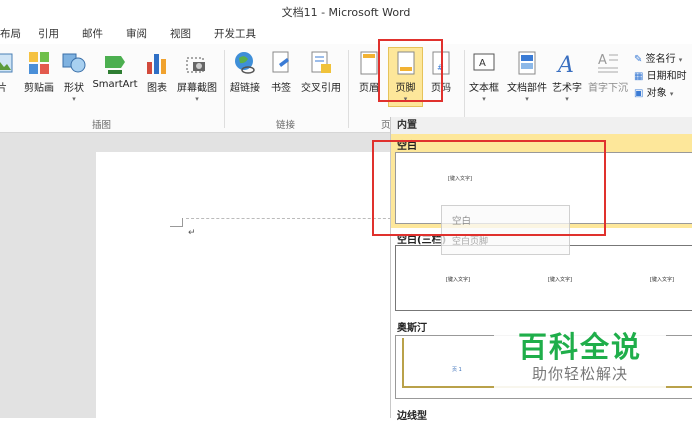 The image size is (692, 422). Describe the element at coordinates (579, 347) in the screenshot. I see `watermark-title: 百科全说` at that location.